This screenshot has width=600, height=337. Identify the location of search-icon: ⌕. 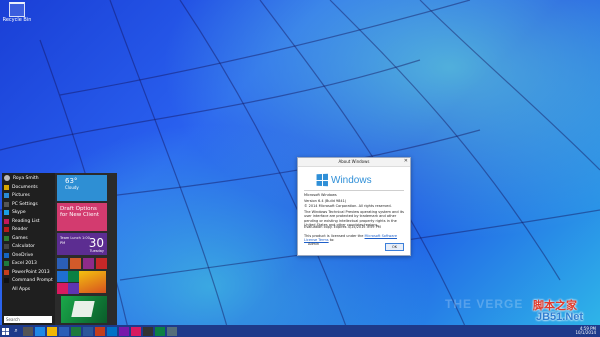
(16, 331).